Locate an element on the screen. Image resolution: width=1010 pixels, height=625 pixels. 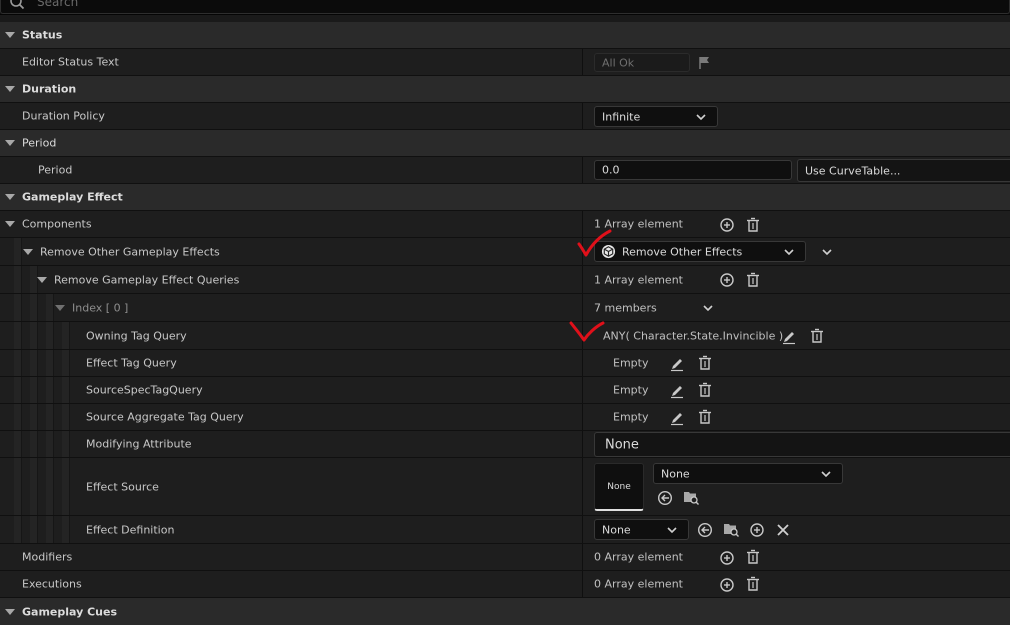
row-effect-tag-query: Effect Tag Query Empty is located at coordinates (505, 363).